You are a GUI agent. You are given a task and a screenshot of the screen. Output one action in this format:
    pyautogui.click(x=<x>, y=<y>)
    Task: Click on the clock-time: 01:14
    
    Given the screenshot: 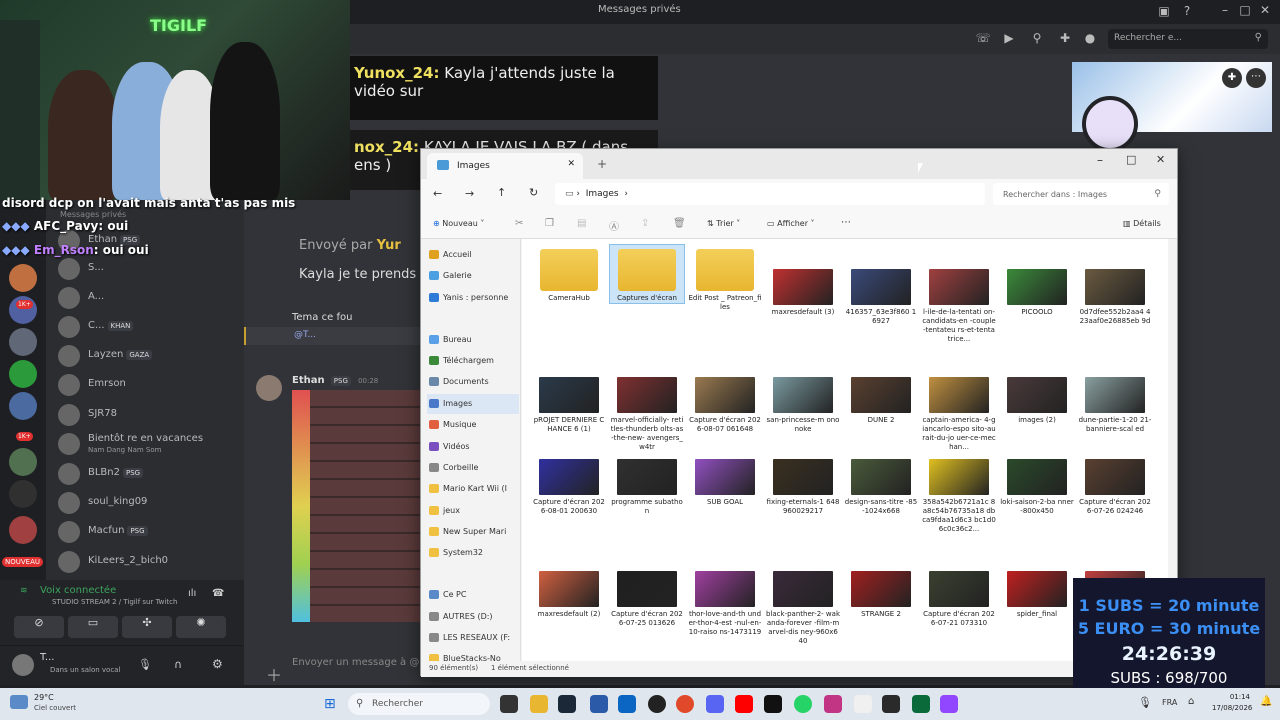 What is the action you would take?
    pyautogui.click(x=1235, y=697)
    